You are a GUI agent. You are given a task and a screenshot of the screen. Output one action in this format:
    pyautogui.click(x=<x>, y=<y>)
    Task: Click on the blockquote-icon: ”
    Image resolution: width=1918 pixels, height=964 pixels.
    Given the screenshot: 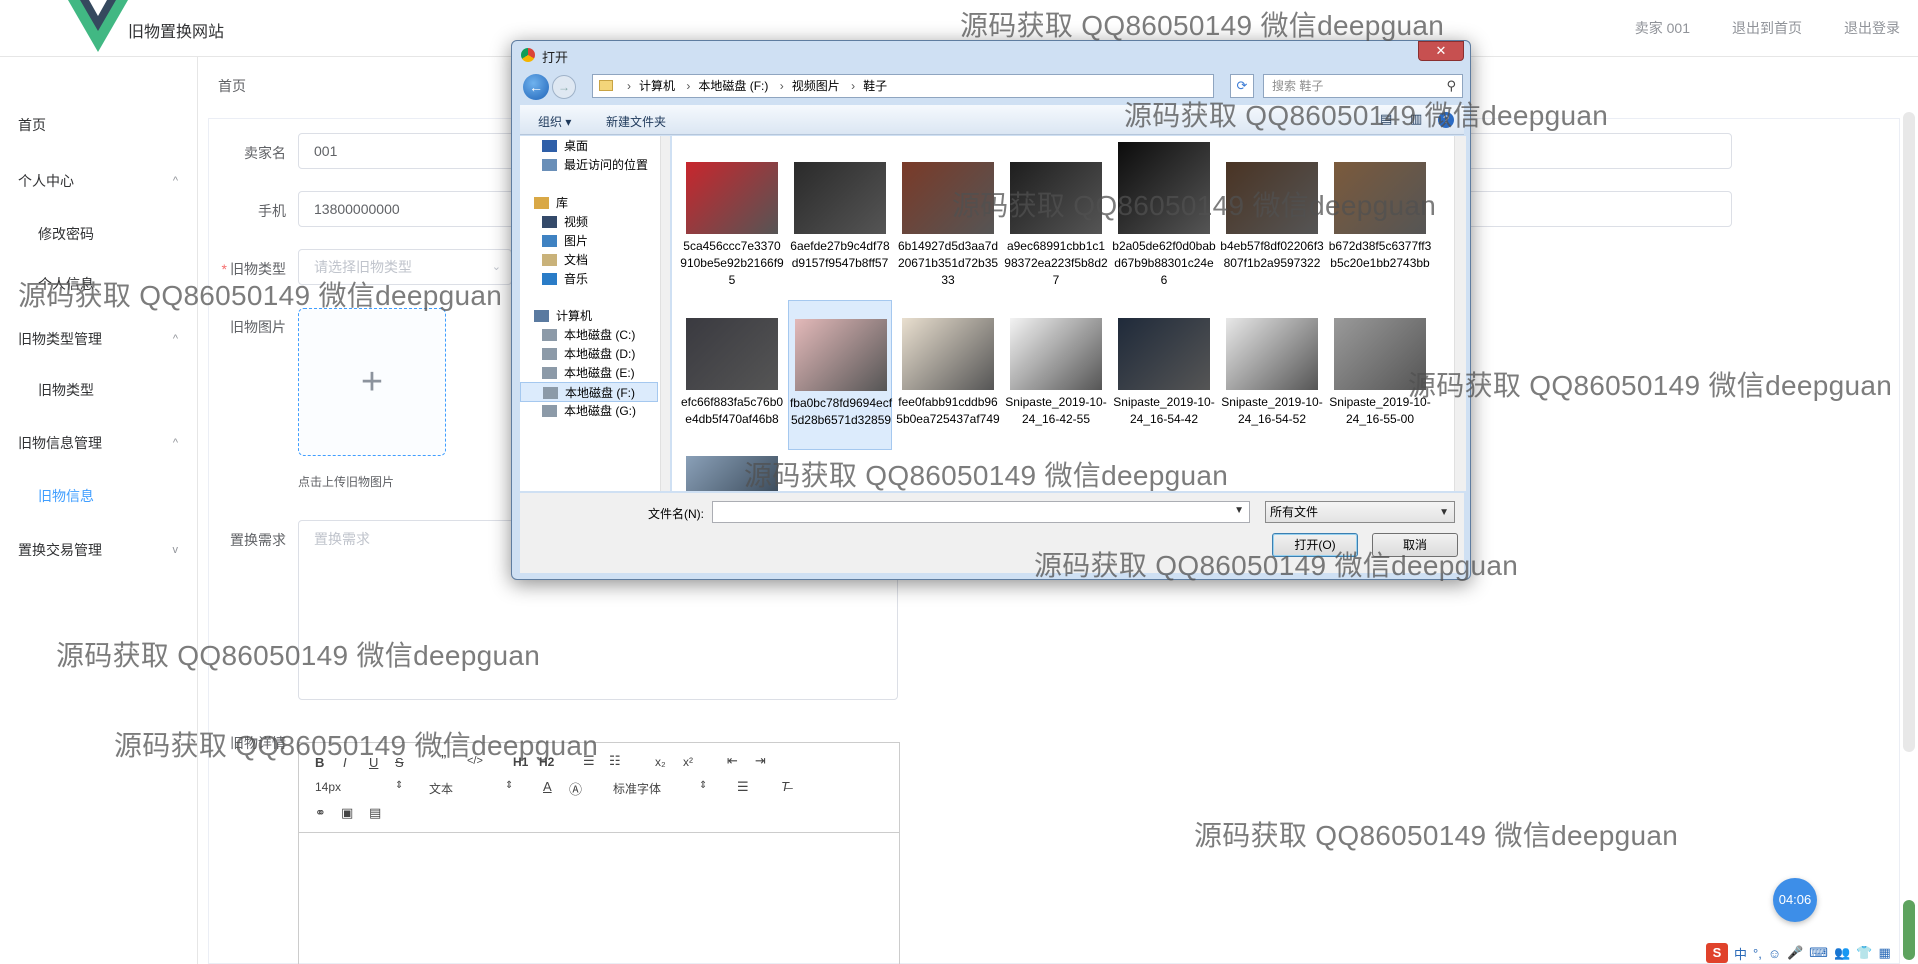 What is the action you would take?
    pyautogui.click(x=443, y=762)
    